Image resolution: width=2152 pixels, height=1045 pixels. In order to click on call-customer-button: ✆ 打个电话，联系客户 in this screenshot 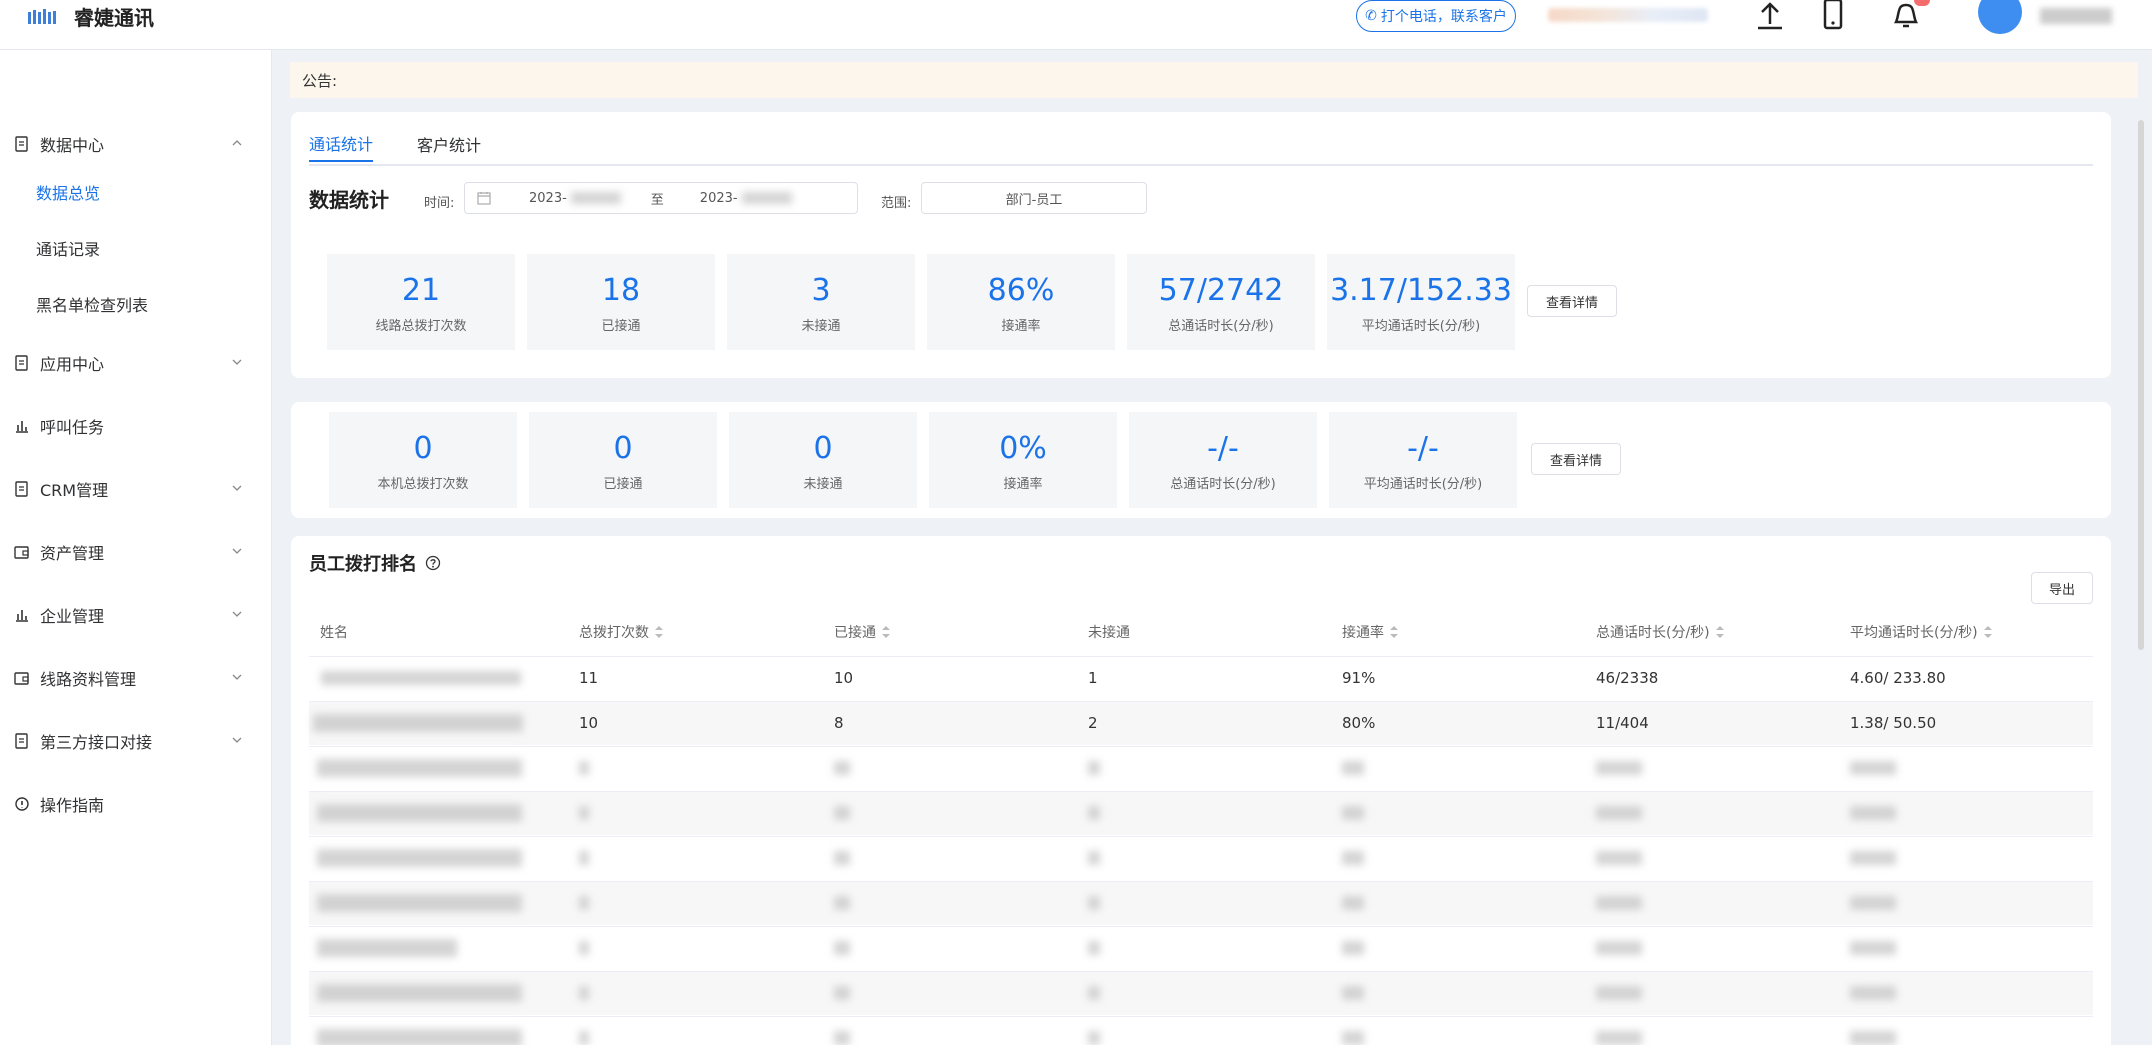, I will do `click(1436, 16)`.